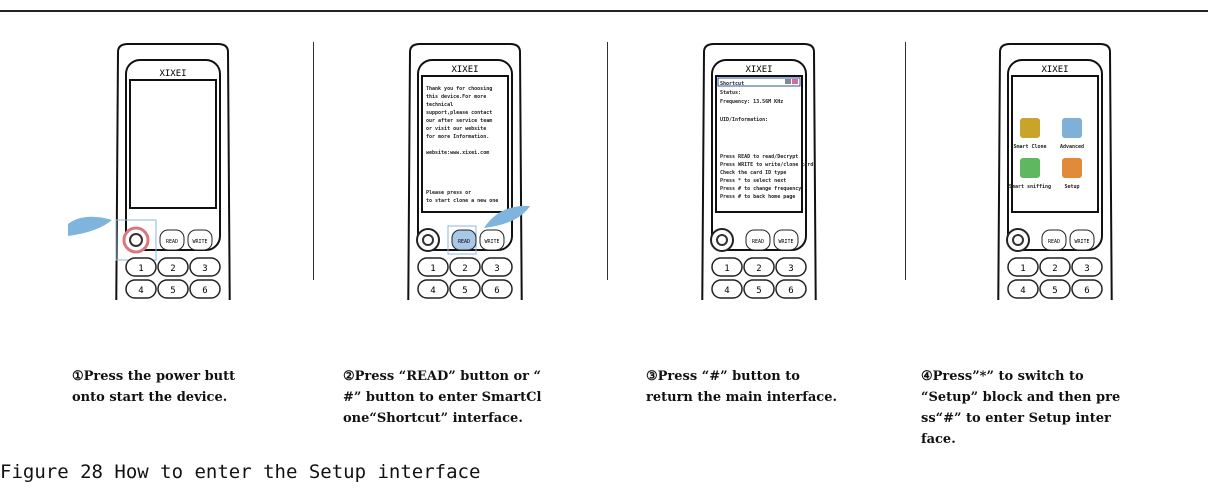 Image resolution: width=1208 pixels, height=503 pixels. Describe the element at coordinates (1030, 168) in the screenshot. I see `smart-sniffing-icon` at that location.